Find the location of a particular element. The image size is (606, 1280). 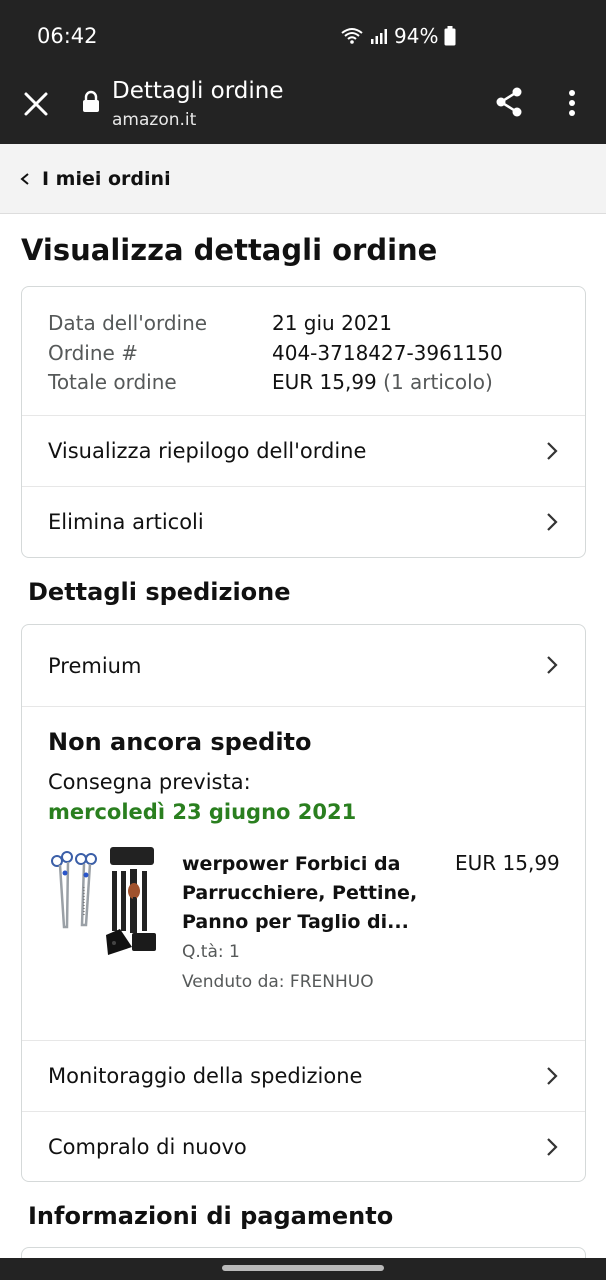

signal-icon is located at coordinates (379, 36).